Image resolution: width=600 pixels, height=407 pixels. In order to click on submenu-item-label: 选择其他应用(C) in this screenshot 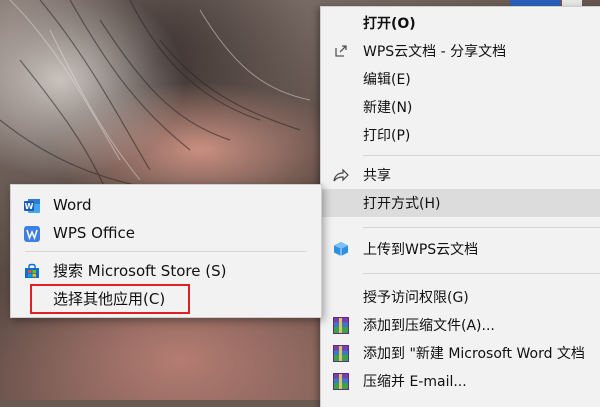, I will do `click(109, 298)`.